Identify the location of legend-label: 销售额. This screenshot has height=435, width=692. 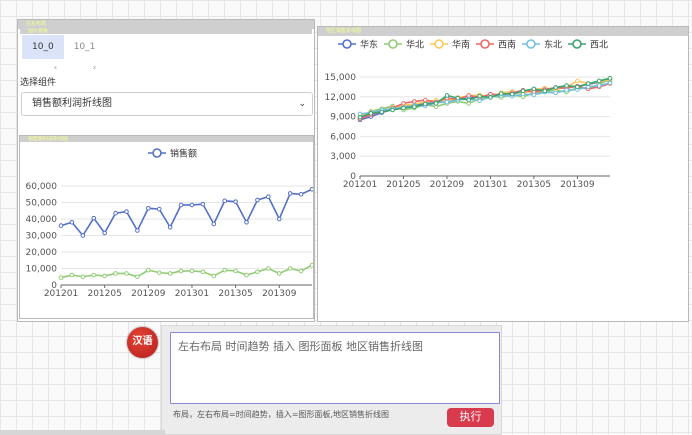
(183, 154).